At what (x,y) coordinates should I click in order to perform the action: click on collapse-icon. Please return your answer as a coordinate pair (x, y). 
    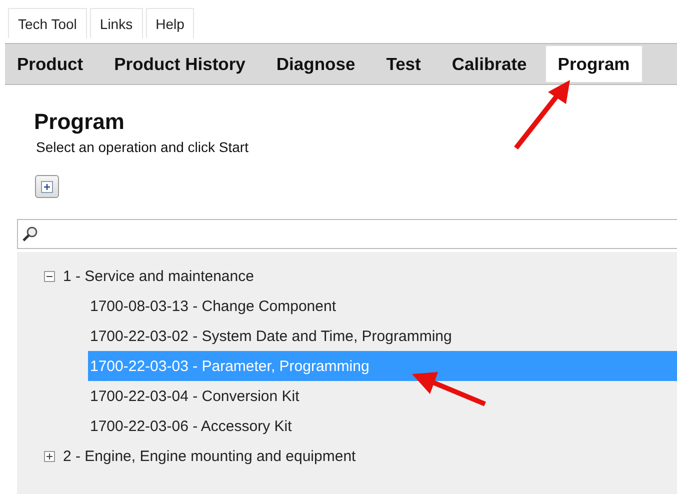
    Looking at the image, I should click on (49, 276).